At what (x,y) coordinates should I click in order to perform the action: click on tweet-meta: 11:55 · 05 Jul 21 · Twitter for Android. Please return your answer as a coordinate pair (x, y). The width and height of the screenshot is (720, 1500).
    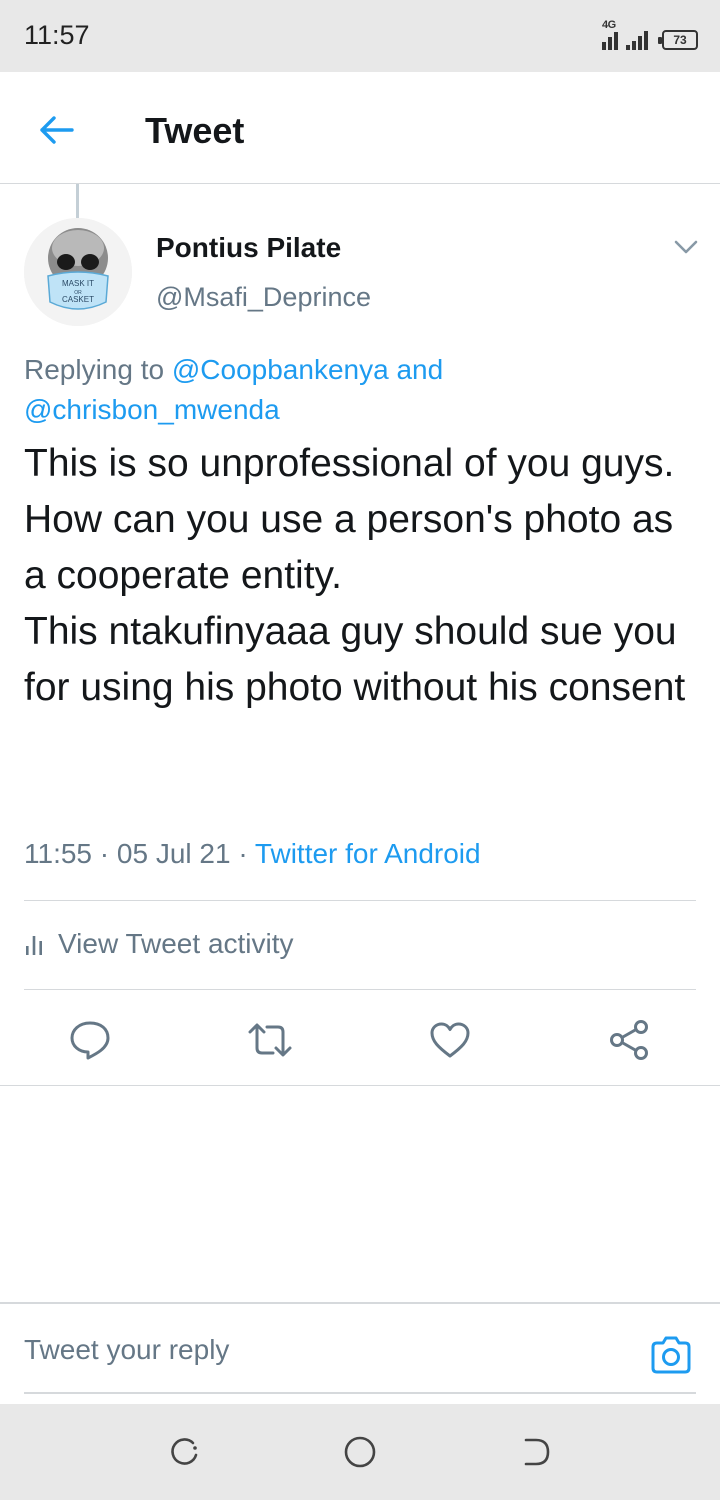
    Looking at the image, I should click on (252, 854).